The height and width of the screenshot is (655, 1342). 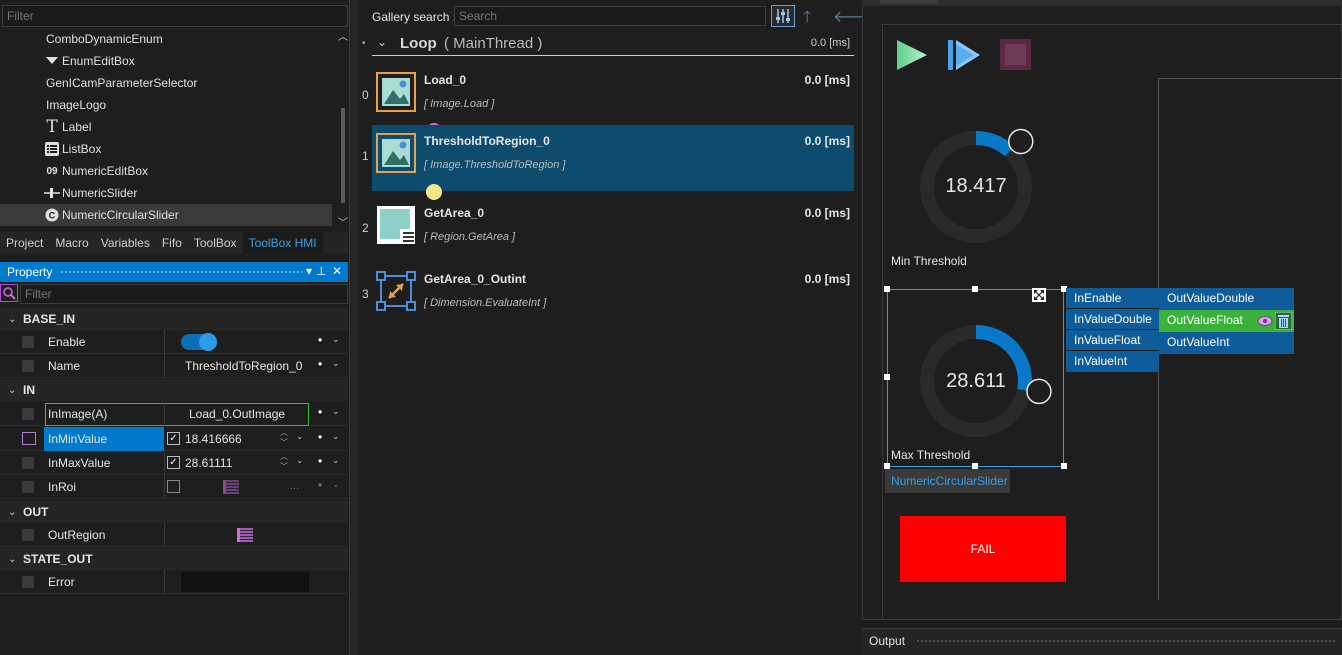 What do you see at coordinates (173, 486) in the screenshot?
I see `value-checkbox` at bounding box center [173, 486].